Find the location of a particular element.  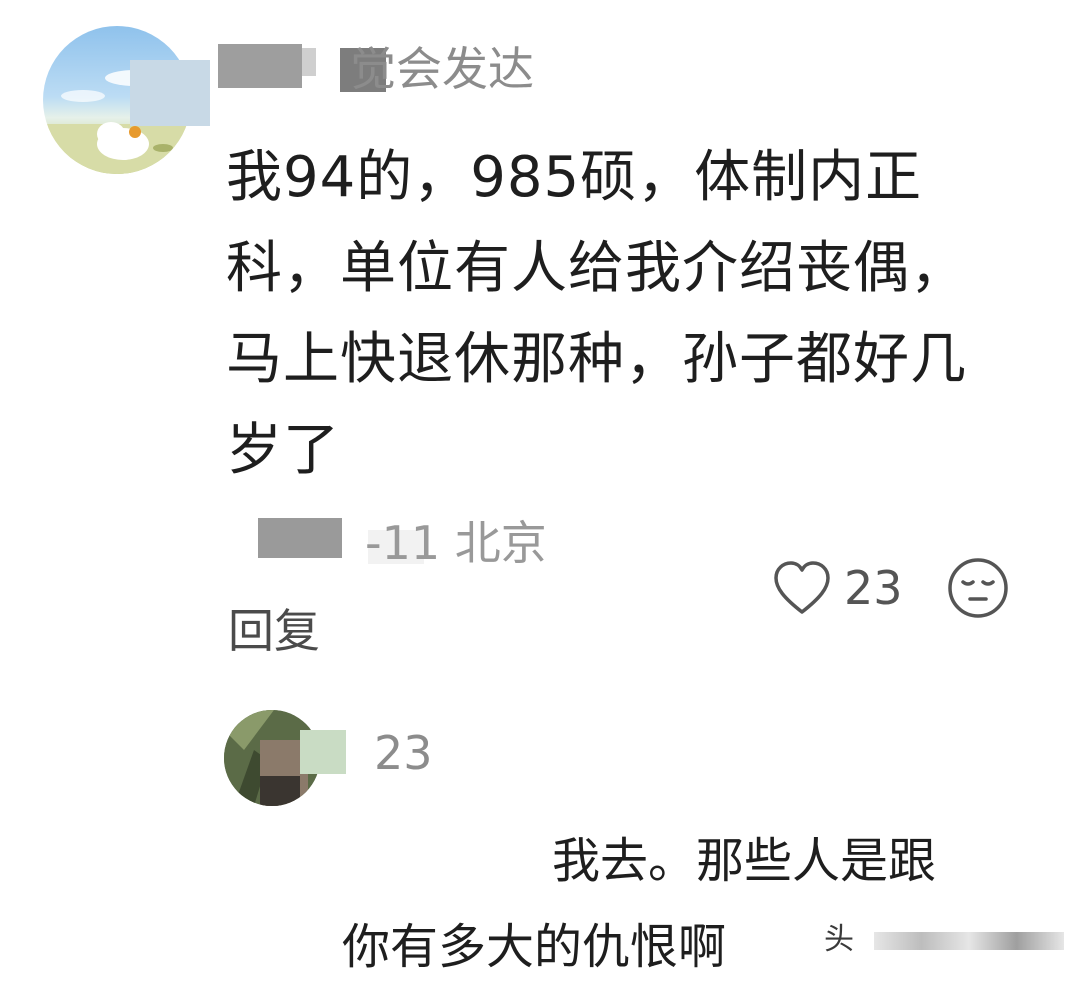

comment-line: 马上快退休那种，孙子都好几 is located at coordinates (596, 359).